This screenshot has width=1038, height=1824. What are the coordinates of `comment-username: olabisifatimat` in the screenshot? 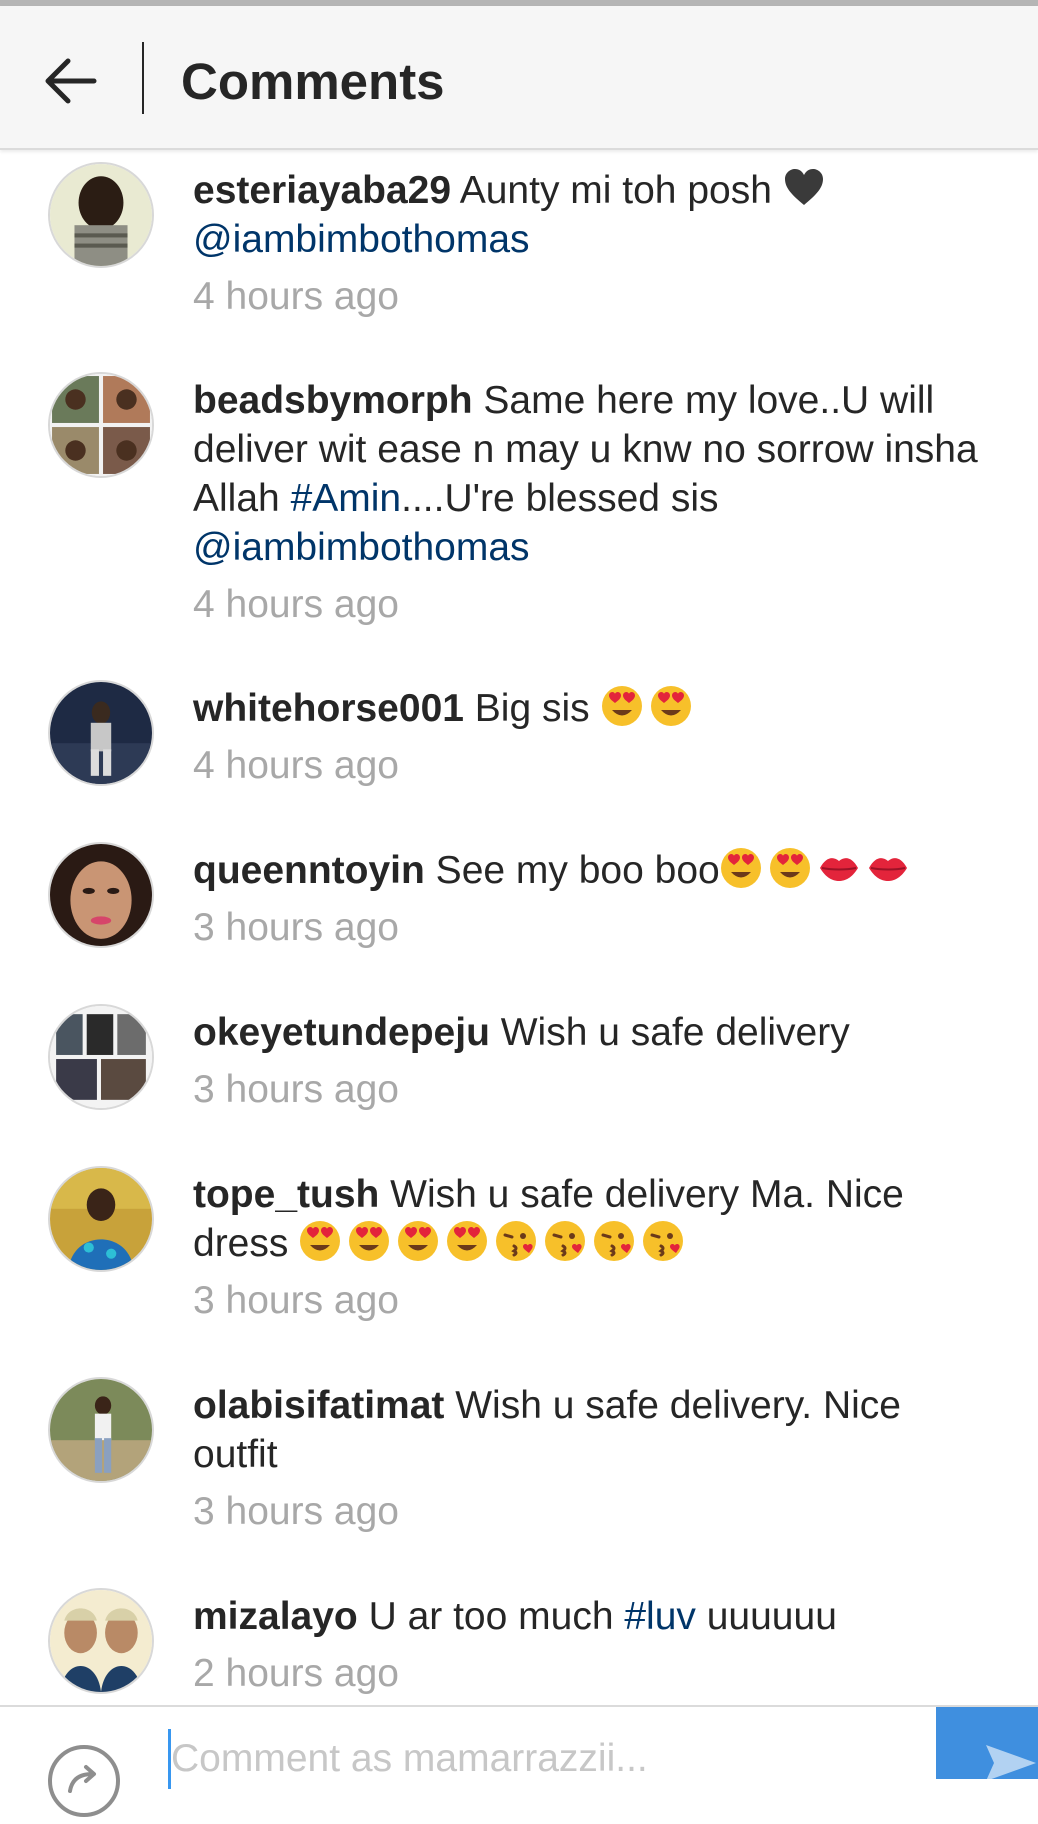 It's located at (318, 1405).